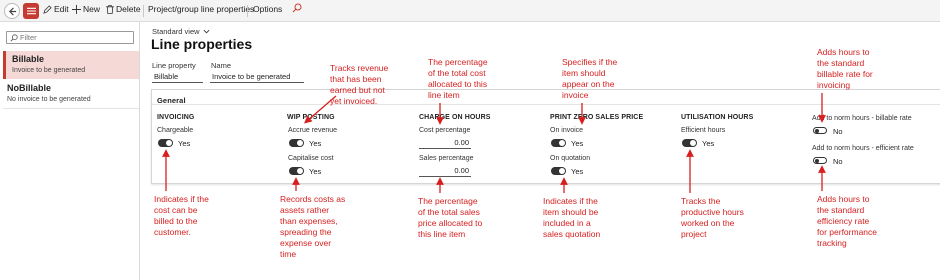  What do you see at coordinates (584, 73) in the screenshot?
I see `annotation-line: item should` at bounding box center [584, 73].